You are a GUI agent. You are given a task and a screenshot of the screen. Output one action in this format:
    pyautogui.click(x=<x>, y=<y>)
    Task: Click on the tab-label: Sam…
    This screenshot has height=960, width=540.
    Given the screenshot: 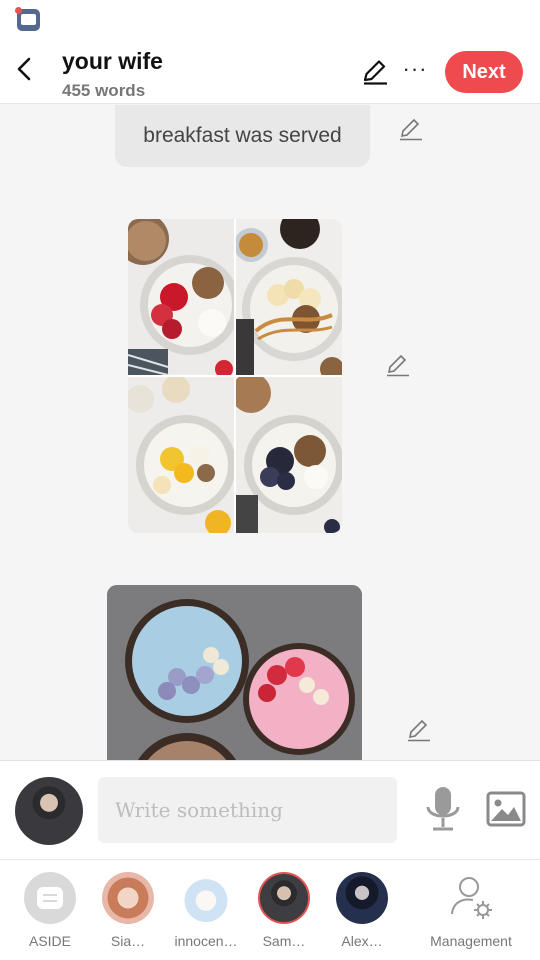 What is the action you would take?
    pyautogui.click(x=284, y=941)
    